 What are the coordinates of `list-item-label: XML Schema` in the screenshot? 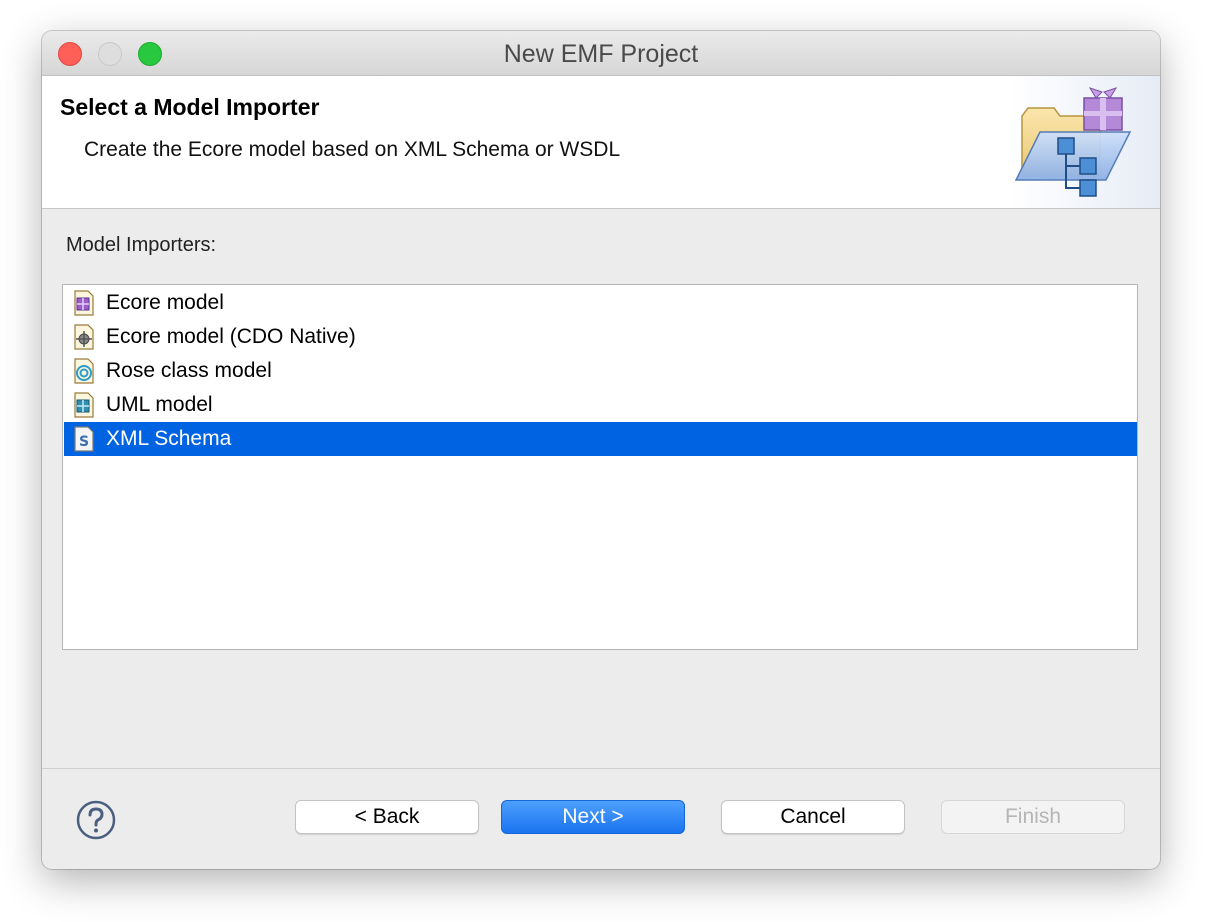 It's located at (169, 438).